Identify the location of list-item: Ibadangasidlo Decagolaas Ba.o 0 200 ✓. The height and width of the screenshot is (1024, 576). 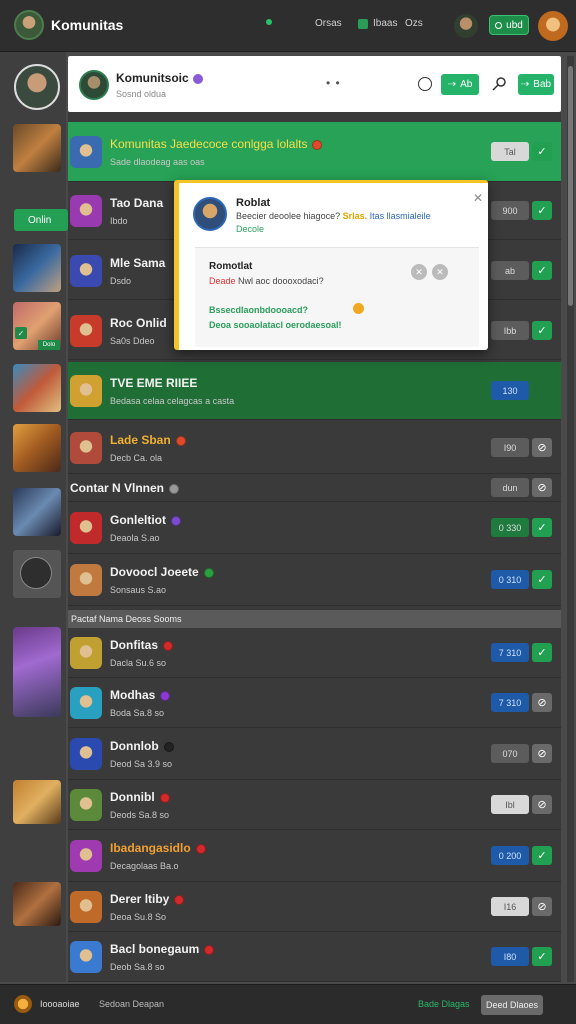
(314, 856).